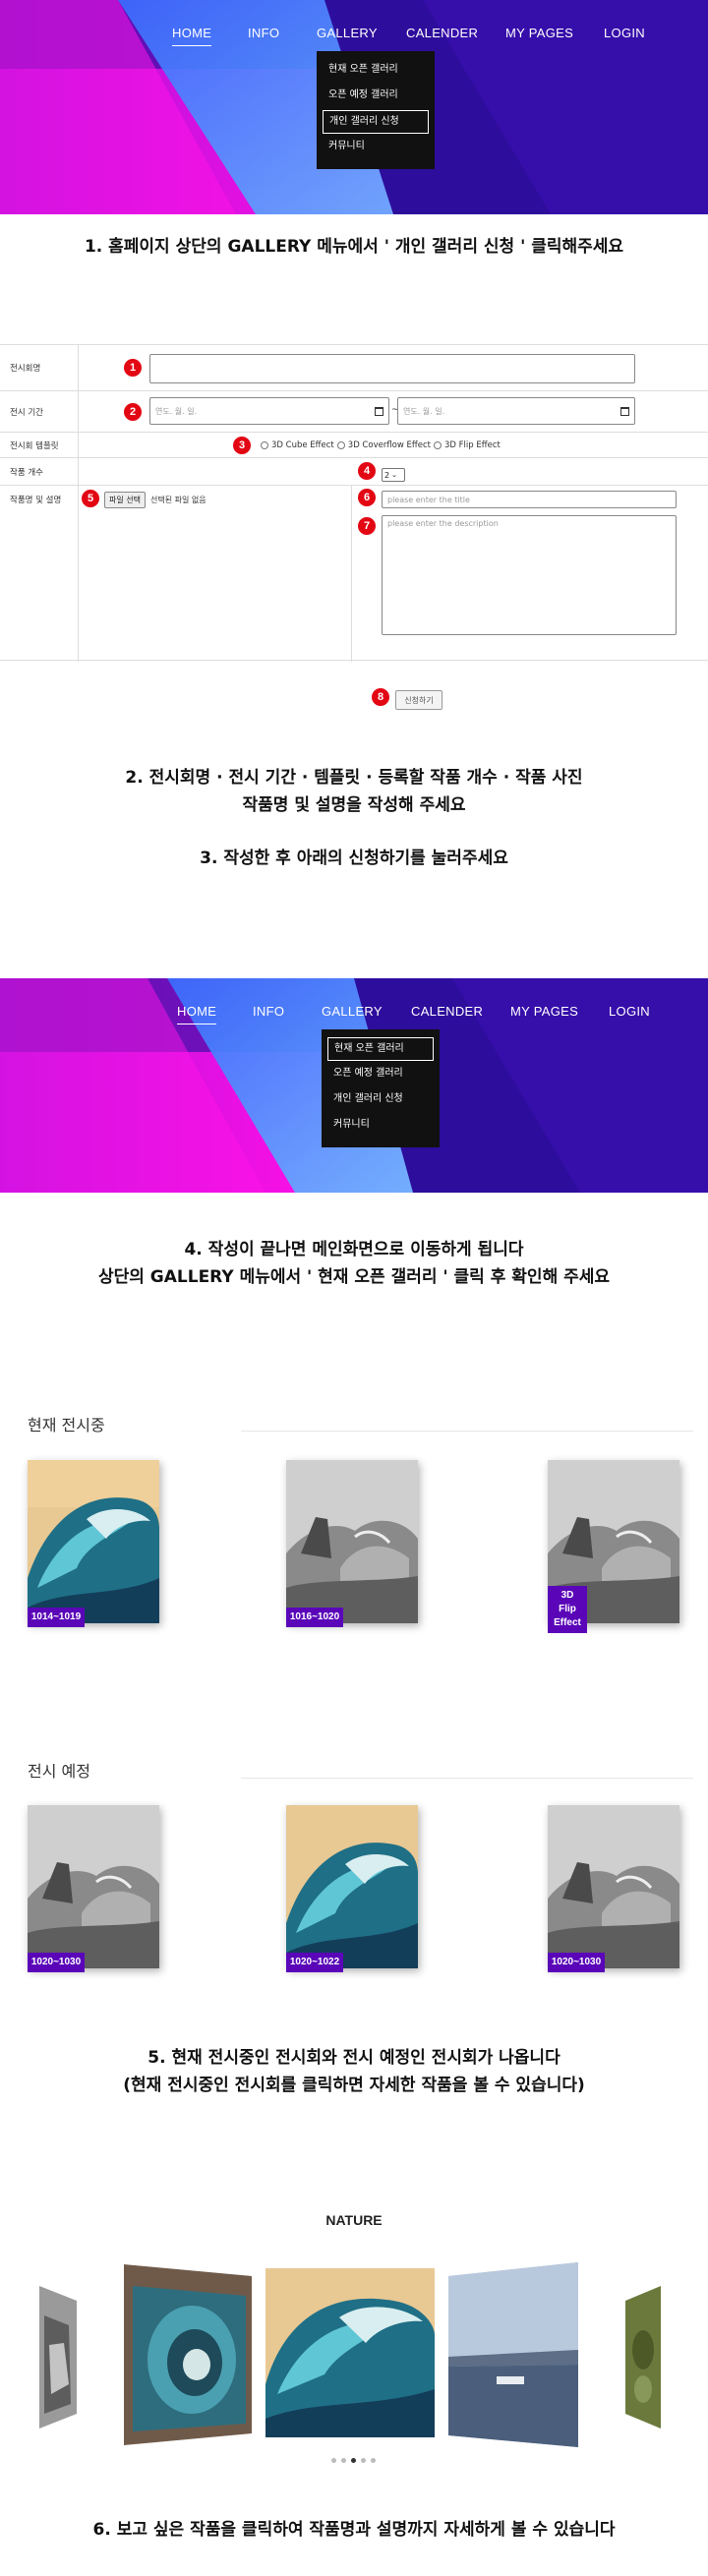  Describe the element at coordinates (438, 445) in the screenshot. I see `radio-flip` at that location.